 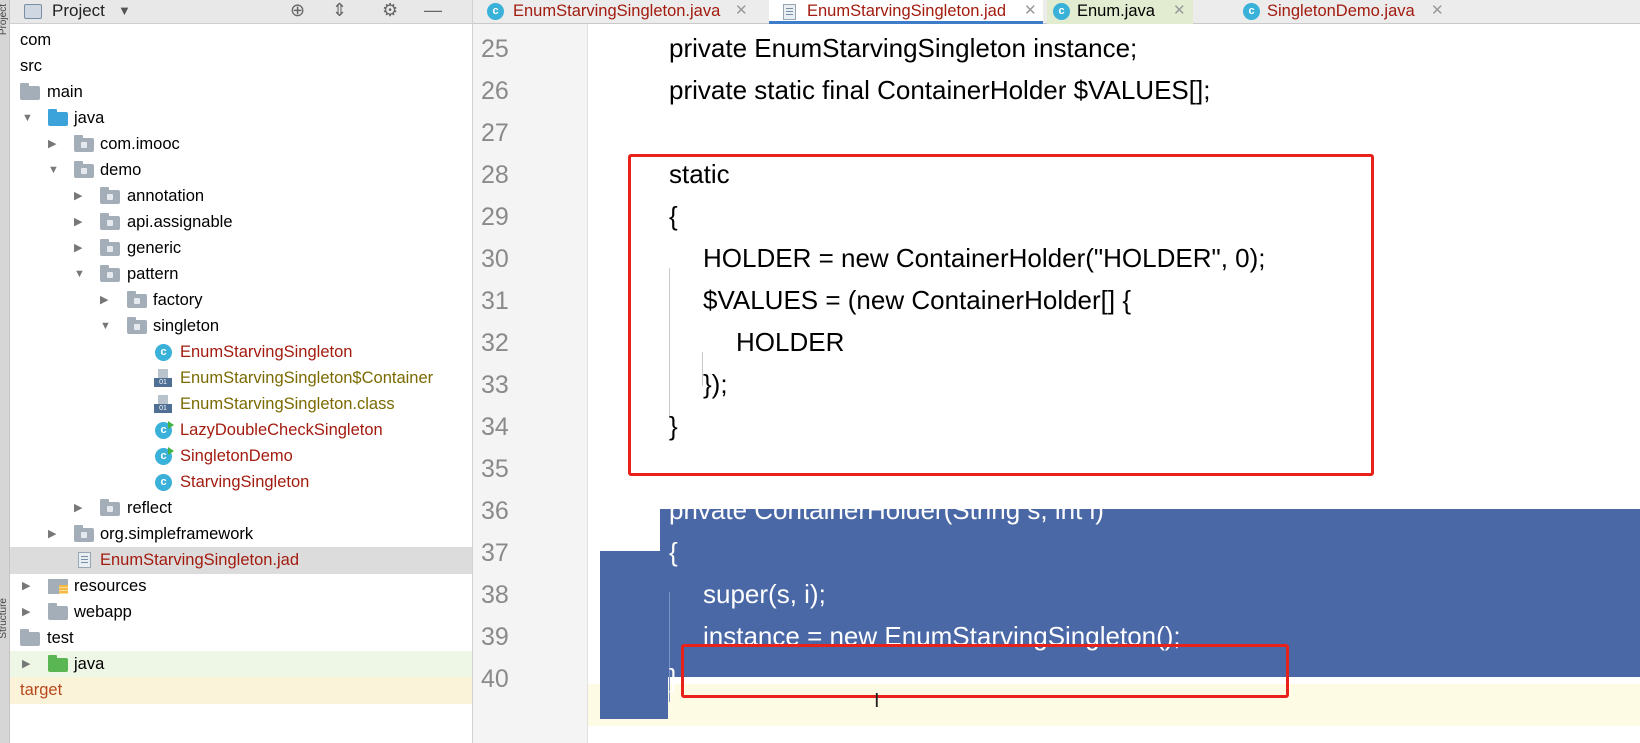 I want to click on tree-item-com-imooc: ▶ com.imooc, so click(x=241, y=144).